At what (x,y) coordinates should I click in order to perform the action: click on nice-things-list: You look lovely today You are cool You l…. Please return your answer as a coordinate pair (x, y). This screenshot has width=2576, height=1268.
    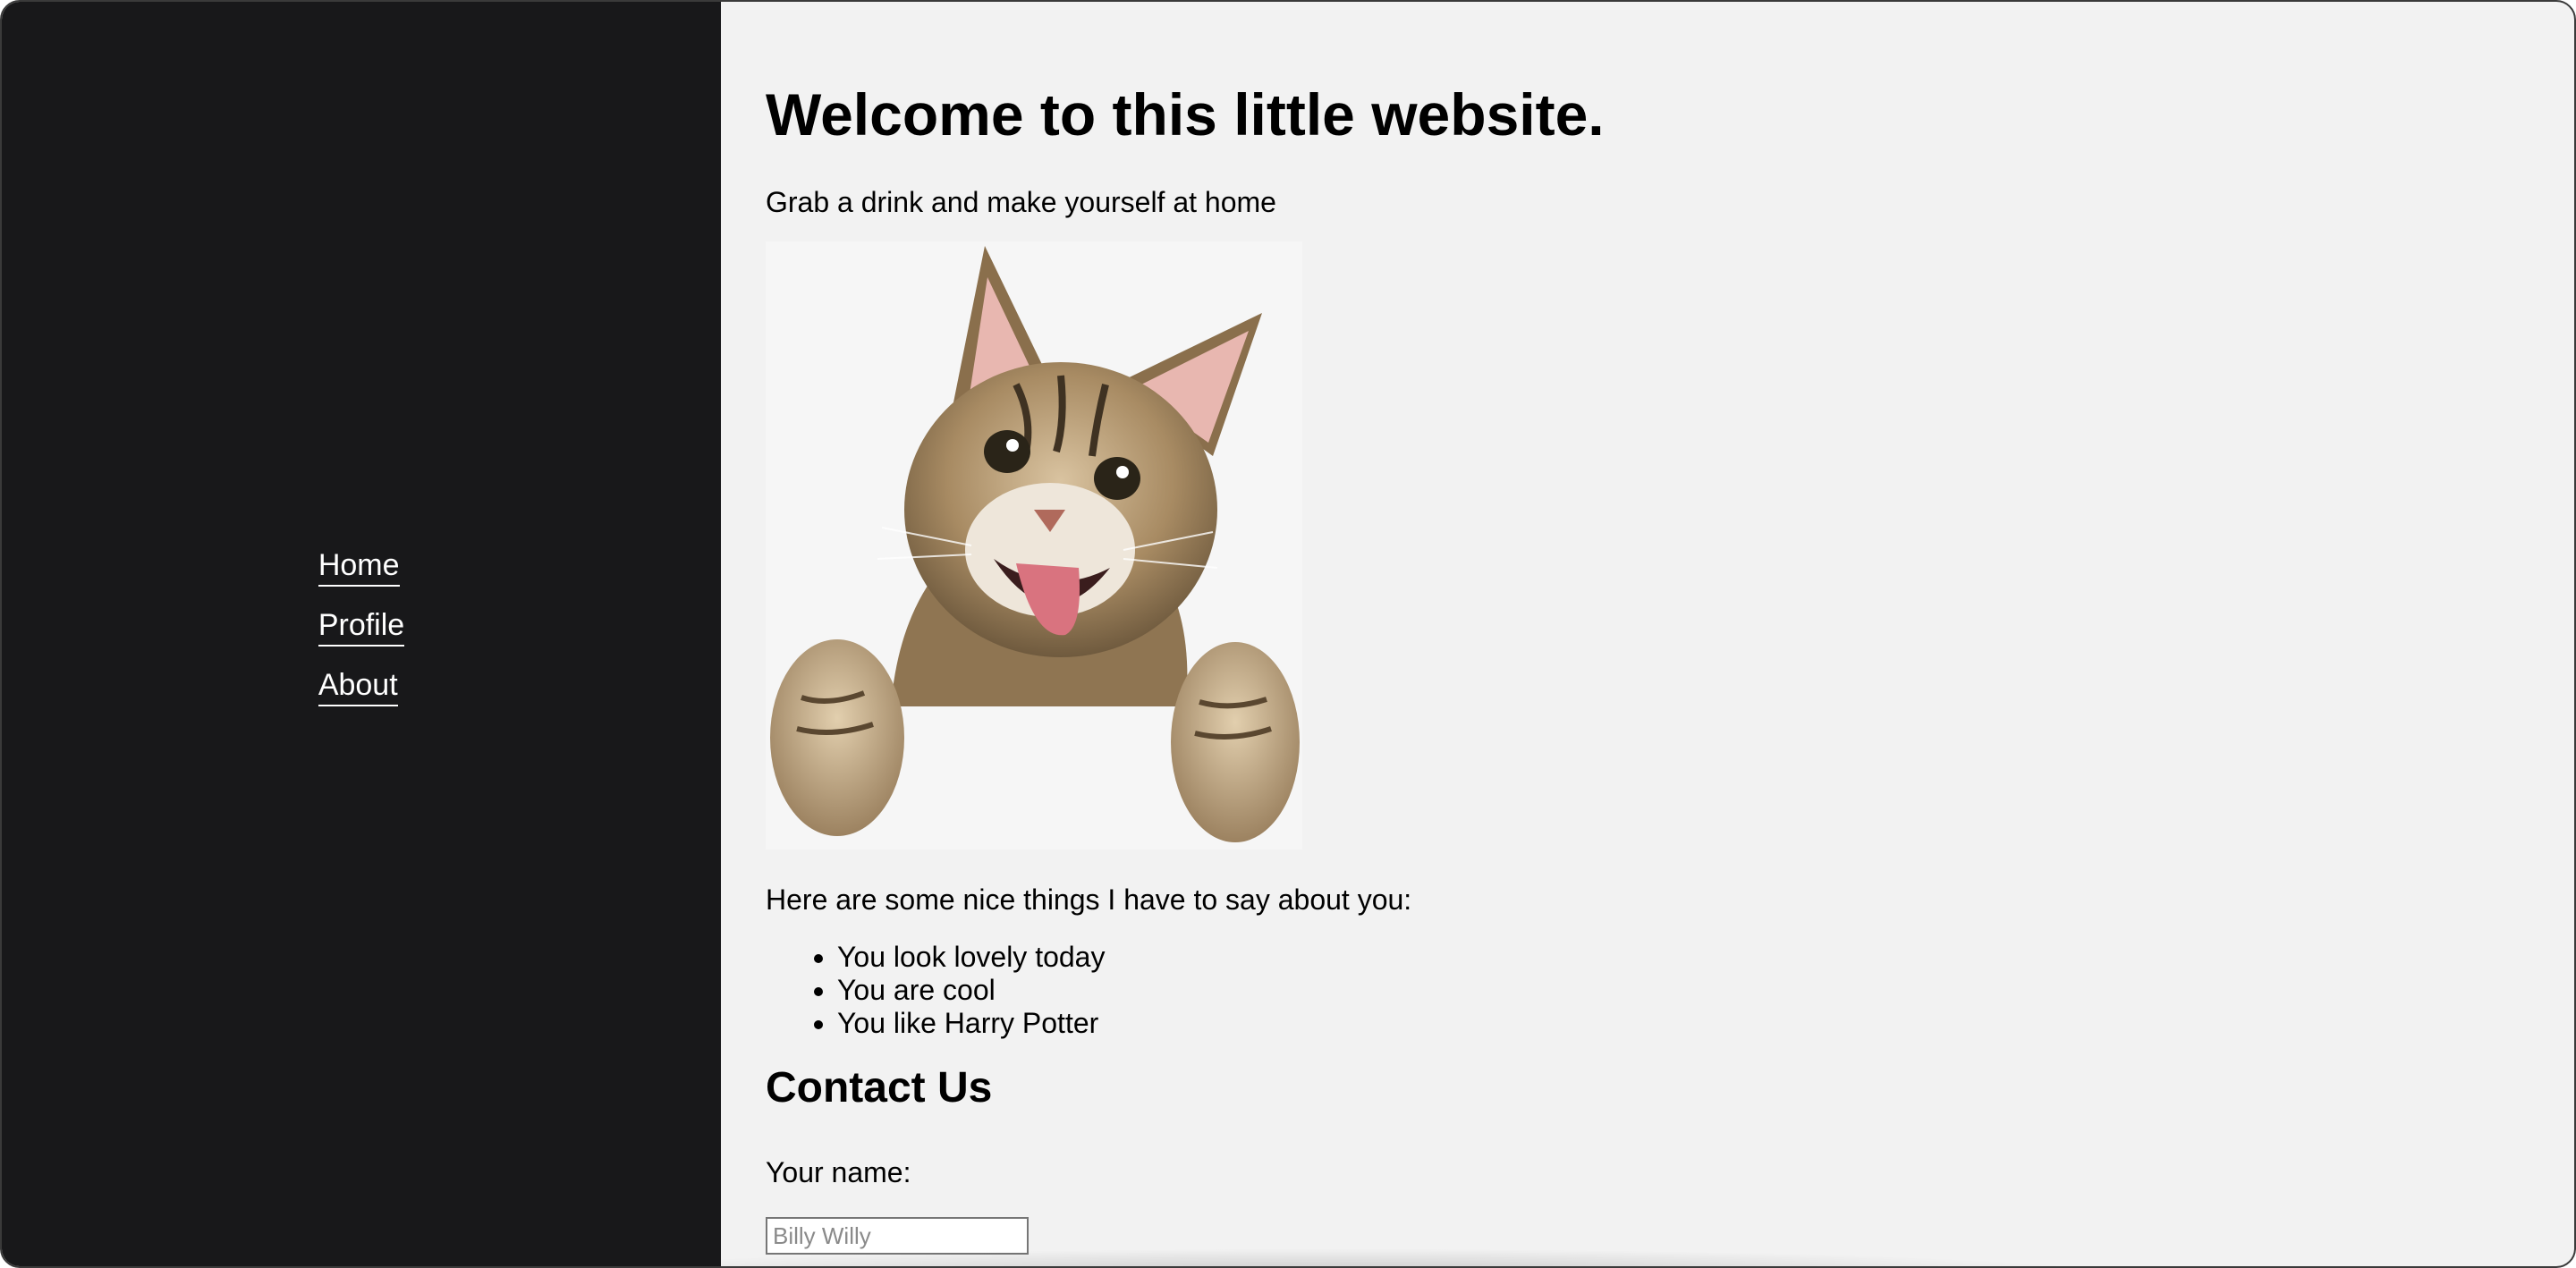
    Looking at the image, I should click on (1670, 990).